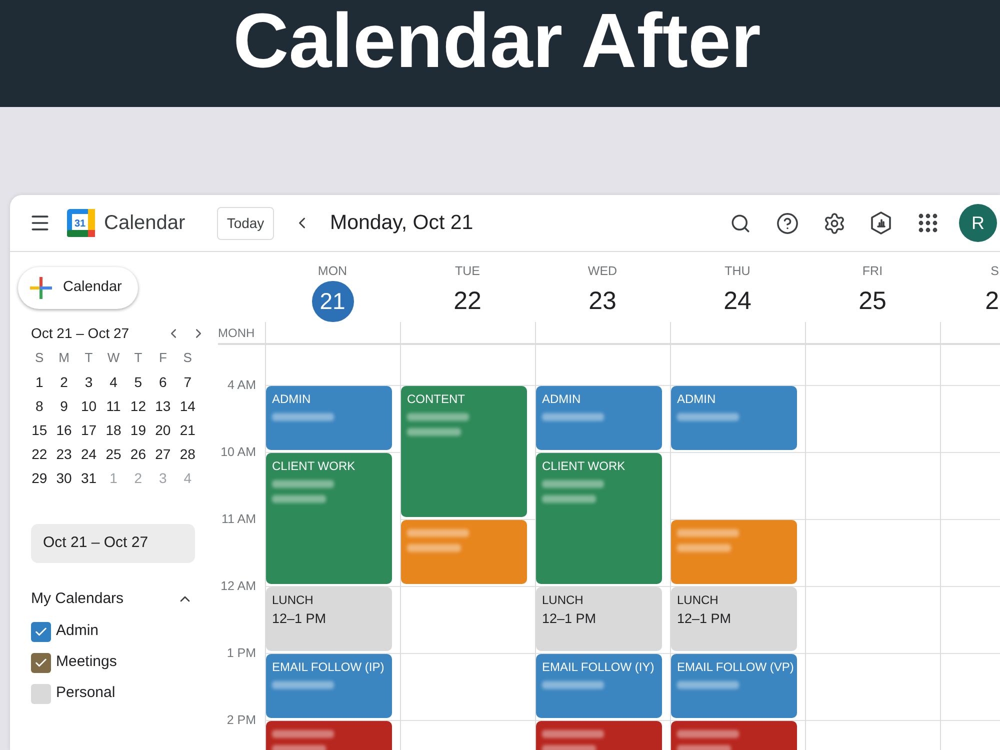  What do you see at coordinates (402, 223) in the screenshot?
I see `current-date-title: Monday, Oct 21` at bounding box center [402, 223].